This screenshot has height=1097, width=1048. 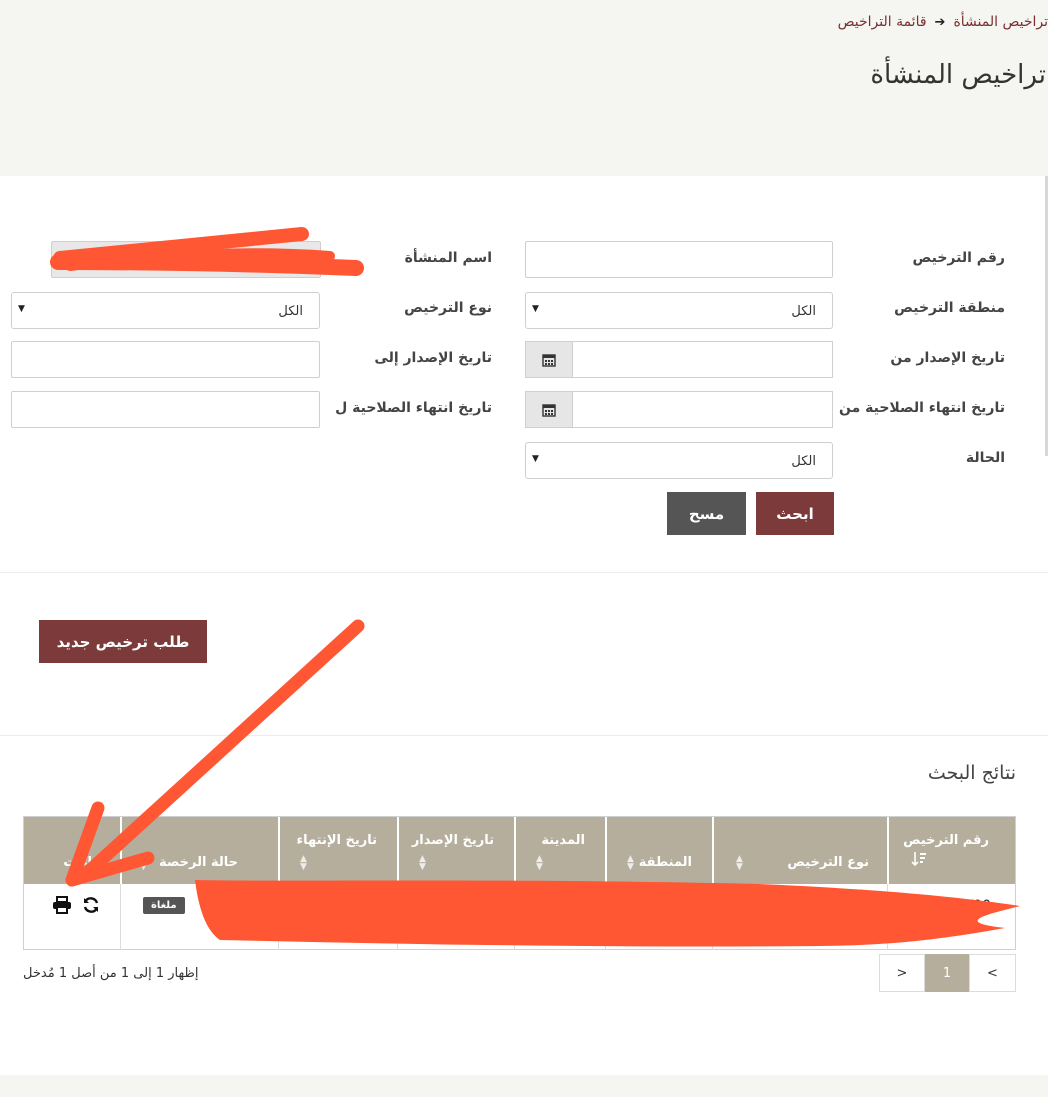 What do you see at coordinates (290, 311) in the screenshot?
I see `license-type-value: الكل` at bounding box center [290, 311].